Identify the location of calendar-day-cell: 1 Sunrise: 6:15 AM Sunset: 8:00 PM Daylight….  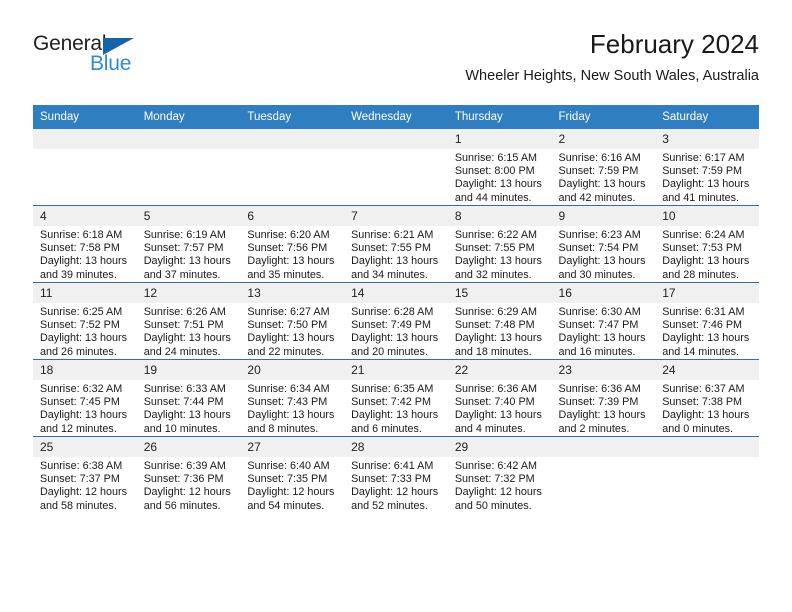
(499, 167).